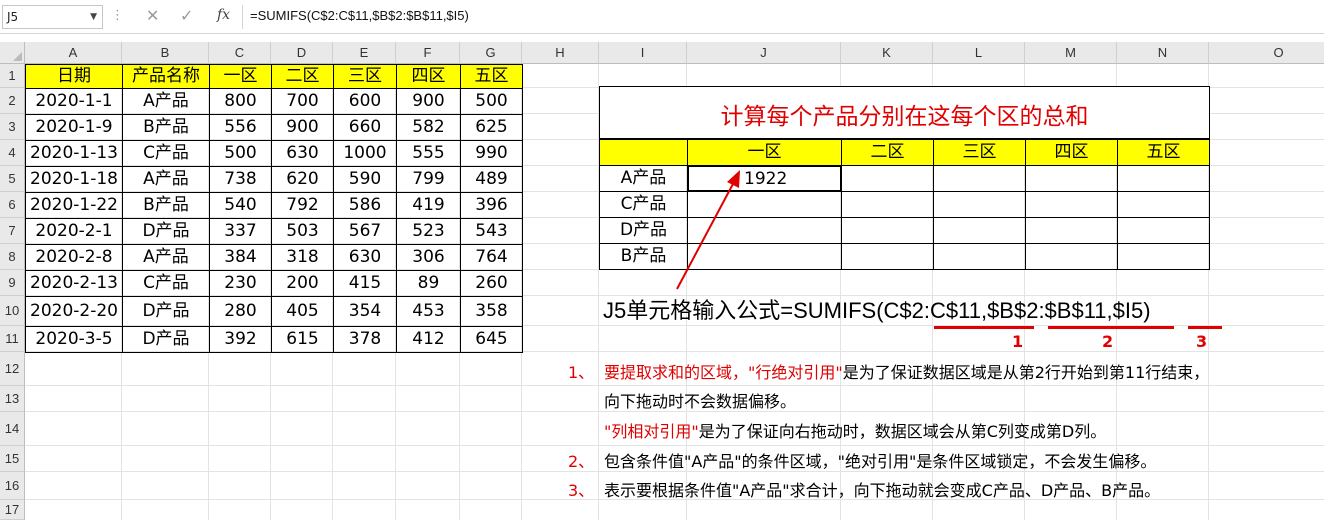 The height and width of the screenshot is (520, 1324). What do you see at coordinates (365, 76) in the screenshot?
I see `header-cell-zone3: 三区` at bounding box center [365, 76].